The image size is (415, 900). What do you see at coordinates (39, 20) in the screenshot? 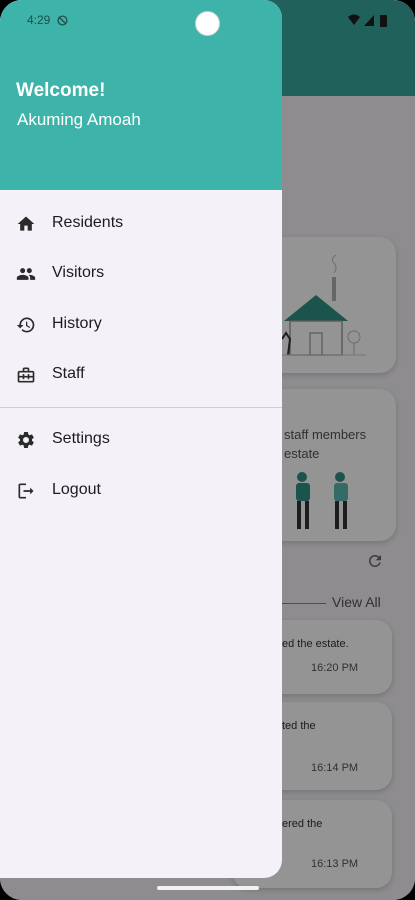
I see `status-time: 4:29` at bounding box center [39, 20].